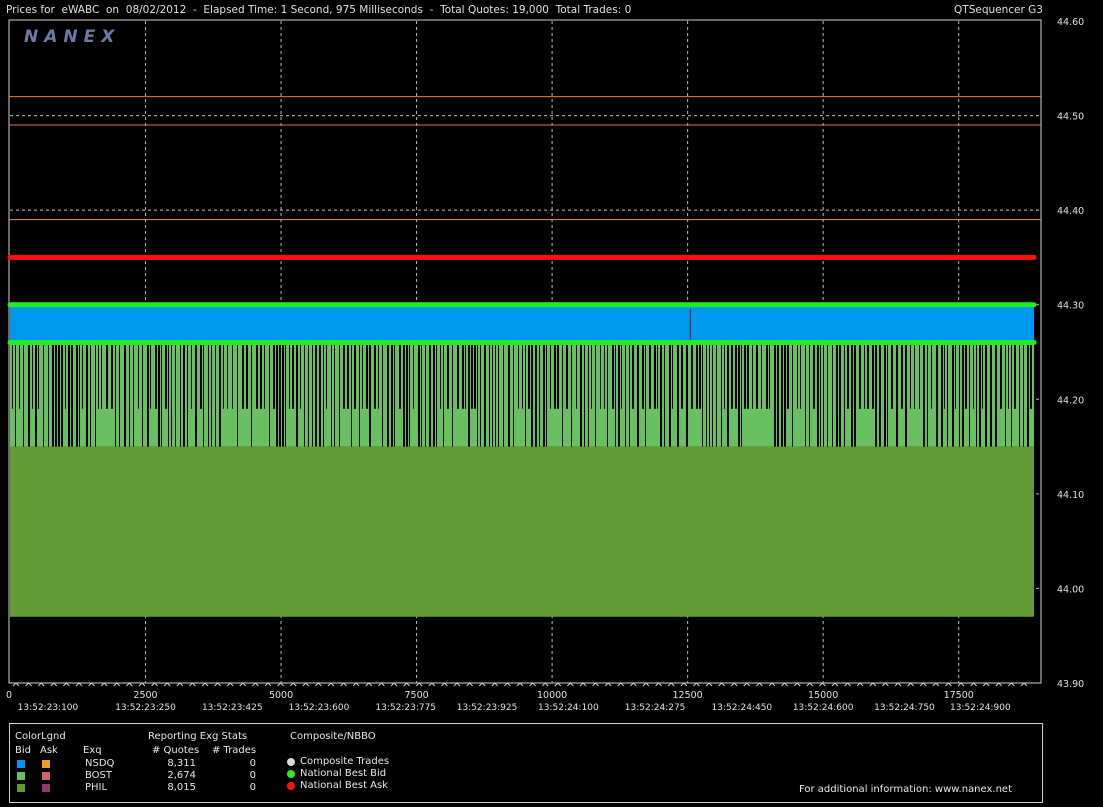  I want to click on legend-trades: 0, so click(252, 775).